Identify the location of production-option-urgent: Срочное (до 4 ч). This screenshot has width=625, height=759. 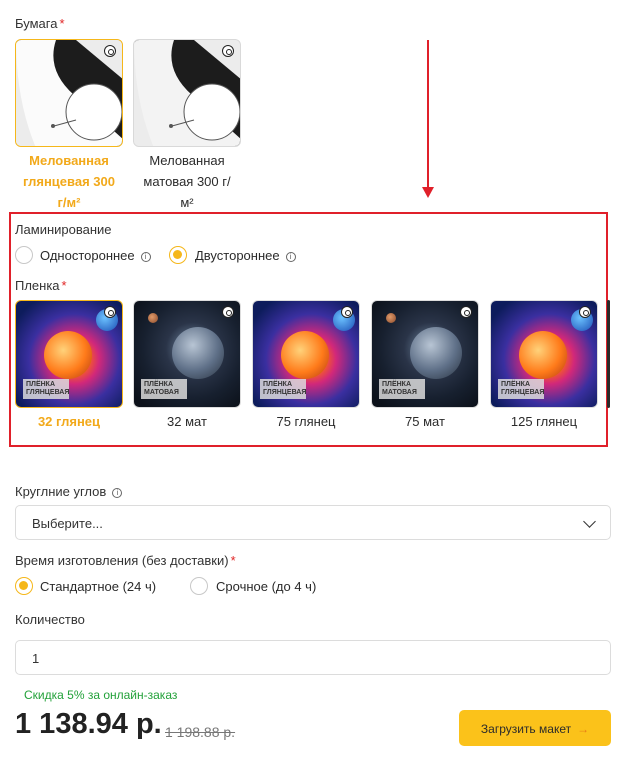
(266, 586).